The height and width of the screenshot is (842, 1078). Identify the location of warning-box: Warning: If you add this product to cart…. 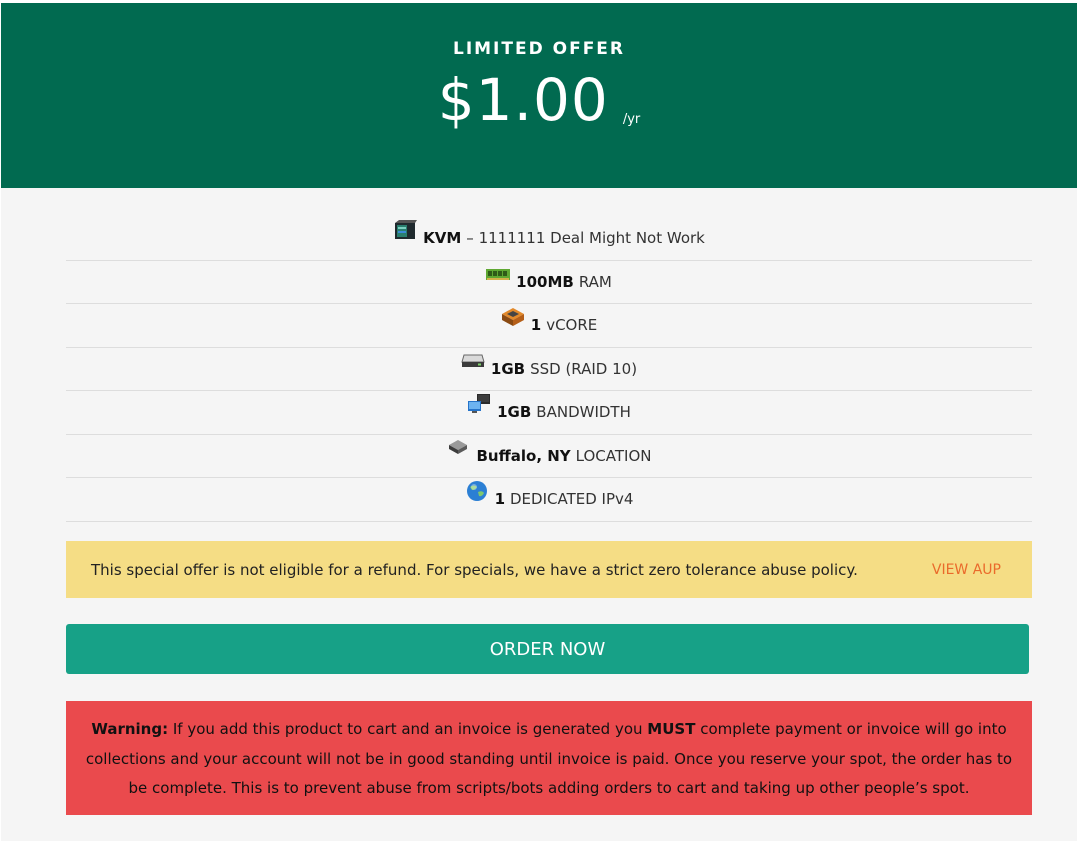
(549, 758).